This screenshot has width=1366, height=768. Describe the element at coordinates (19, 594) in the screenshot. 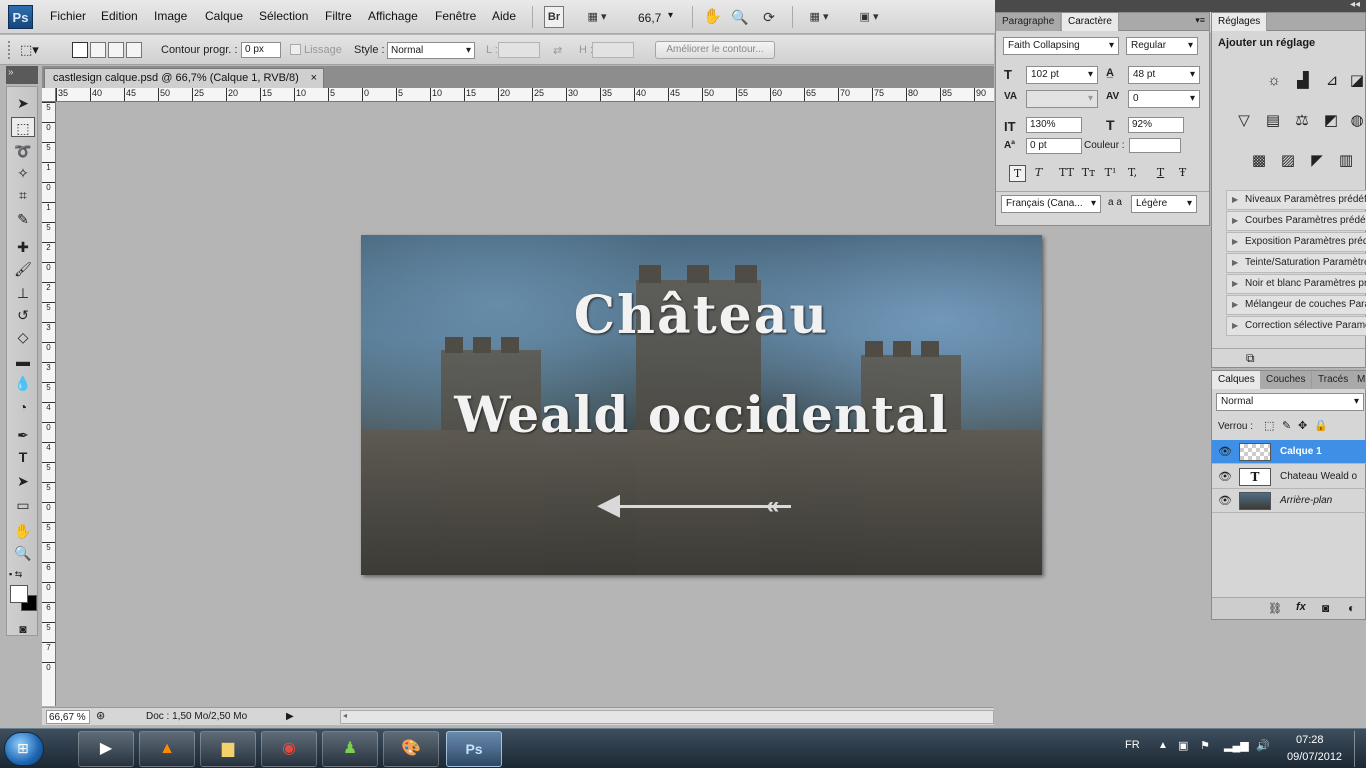

I see `foreground-color-swatch` at that location.